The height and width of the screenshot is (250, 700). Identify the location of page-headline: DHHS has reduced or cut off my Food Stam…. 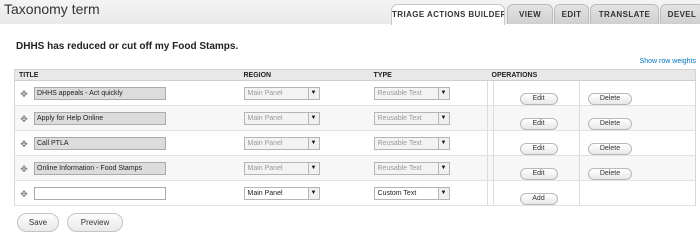
(127, 46).